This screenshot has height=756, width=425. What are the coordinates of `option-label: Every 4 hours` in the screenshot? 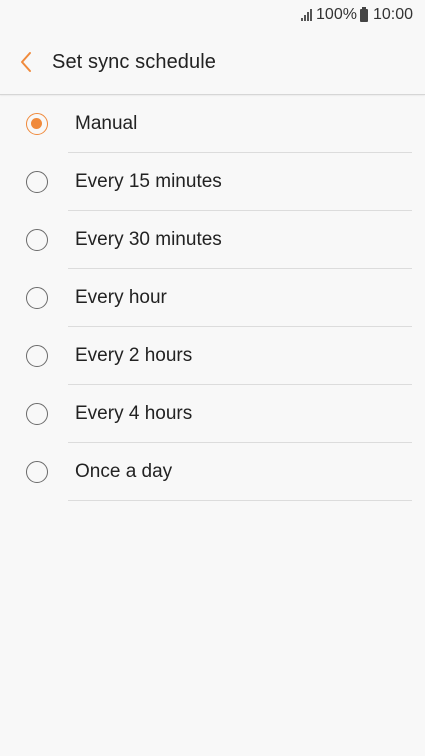 It's located at (134, 413).